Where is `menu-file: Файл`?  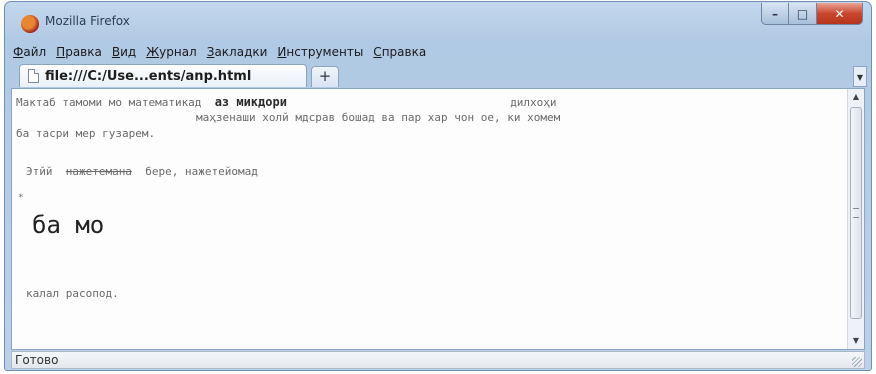 menu-file: Файл is located at coordinates (29, 52).